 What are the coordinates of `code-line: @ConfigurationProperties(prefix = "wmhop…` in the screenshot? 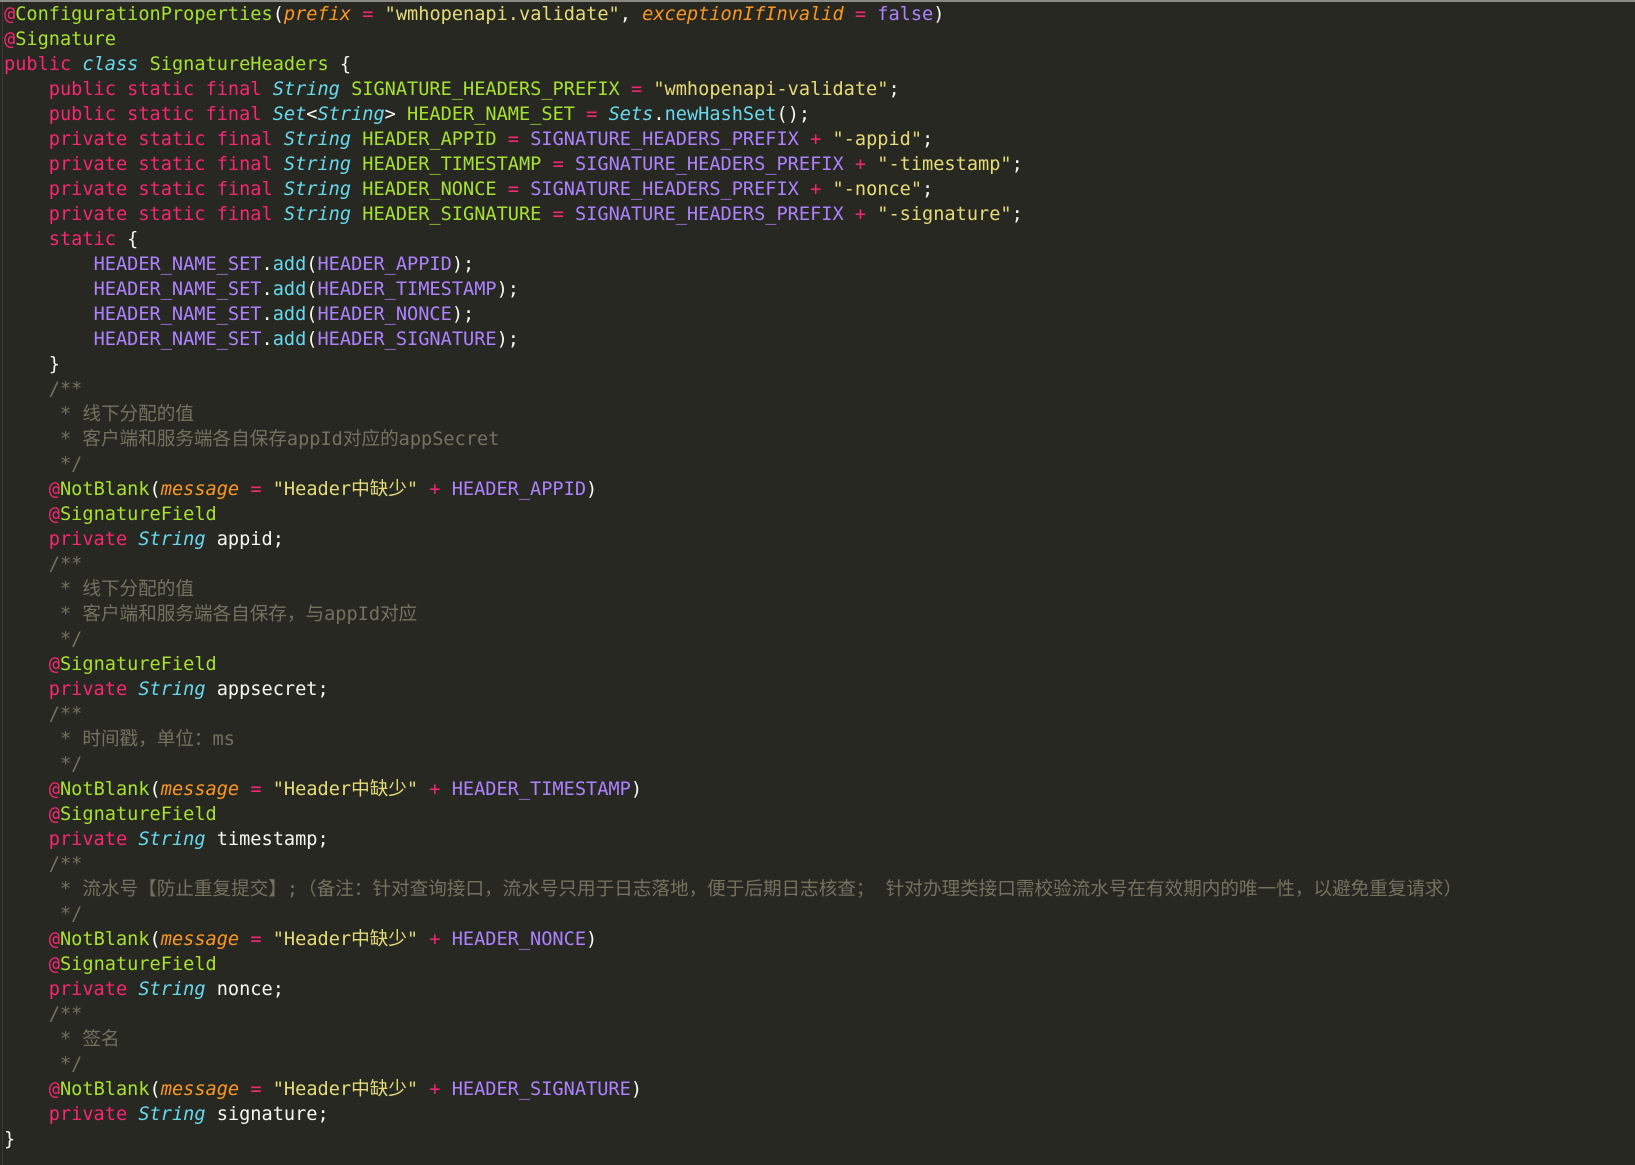 It's located at (733, 14).